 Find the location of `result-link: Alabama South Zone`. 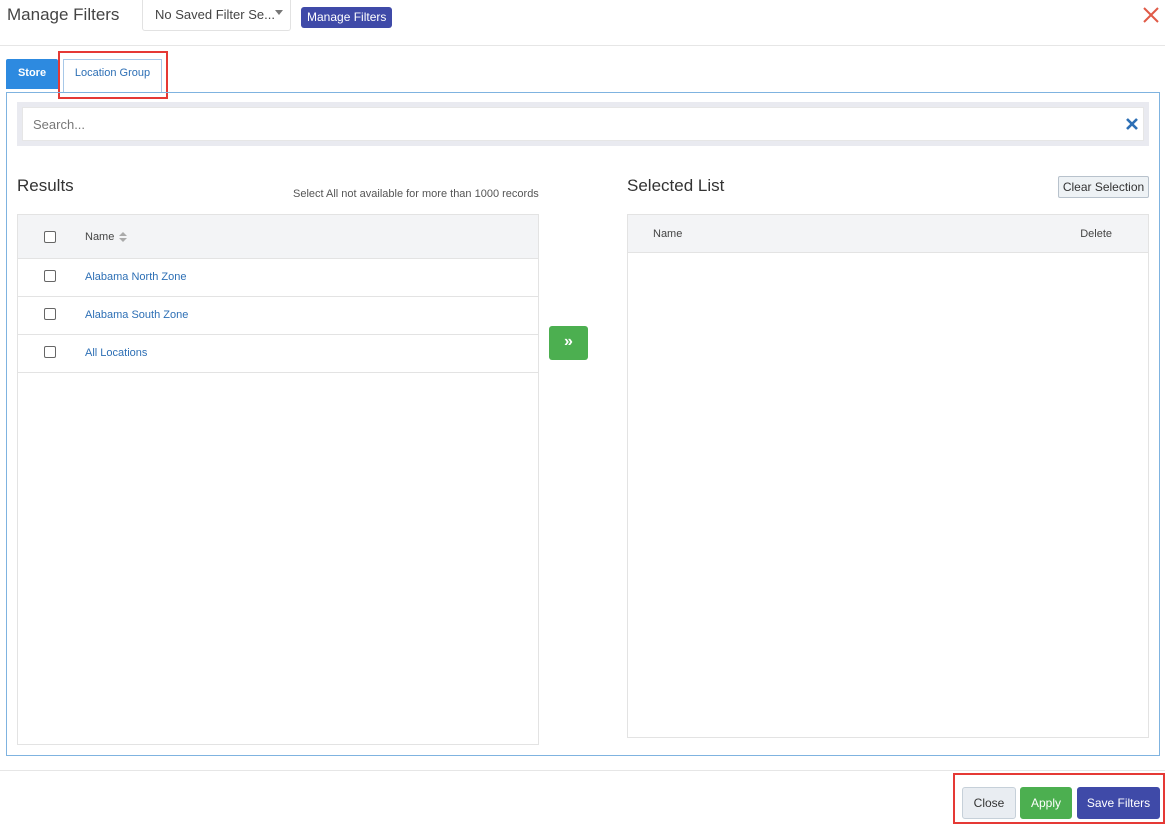

result-link: Alabama South Zone is located at coordinates (136, 315).